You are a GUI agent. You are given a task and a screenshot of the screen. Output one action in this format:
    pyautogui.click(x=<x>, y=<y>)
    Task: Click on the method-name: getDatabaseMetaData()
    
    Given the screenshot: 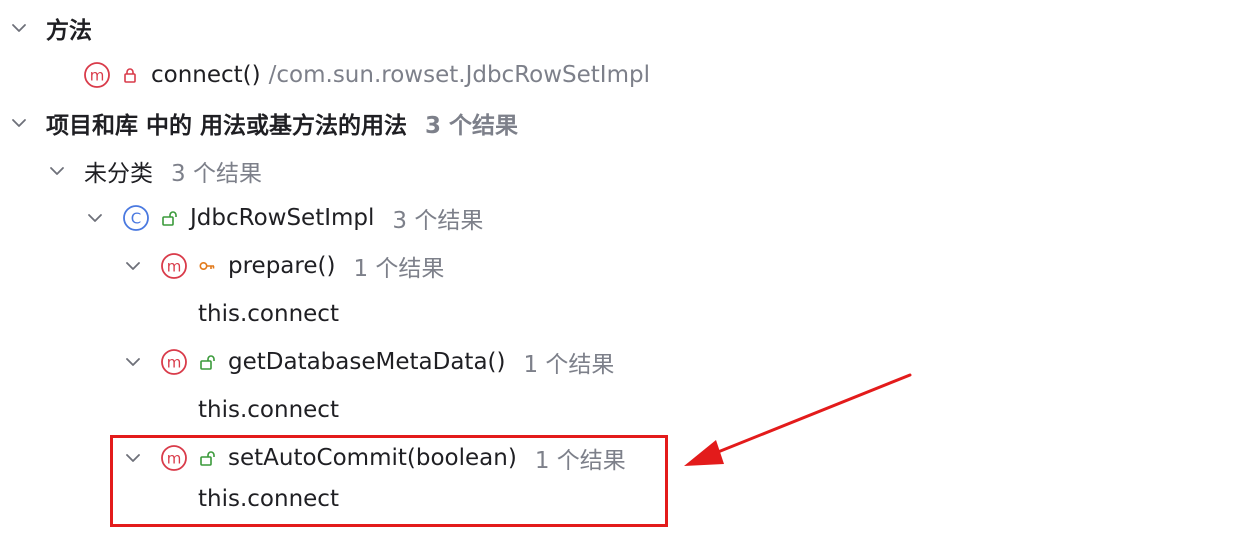 What is the action you would take?
    pyautogui.click(x=367, y=362)
    